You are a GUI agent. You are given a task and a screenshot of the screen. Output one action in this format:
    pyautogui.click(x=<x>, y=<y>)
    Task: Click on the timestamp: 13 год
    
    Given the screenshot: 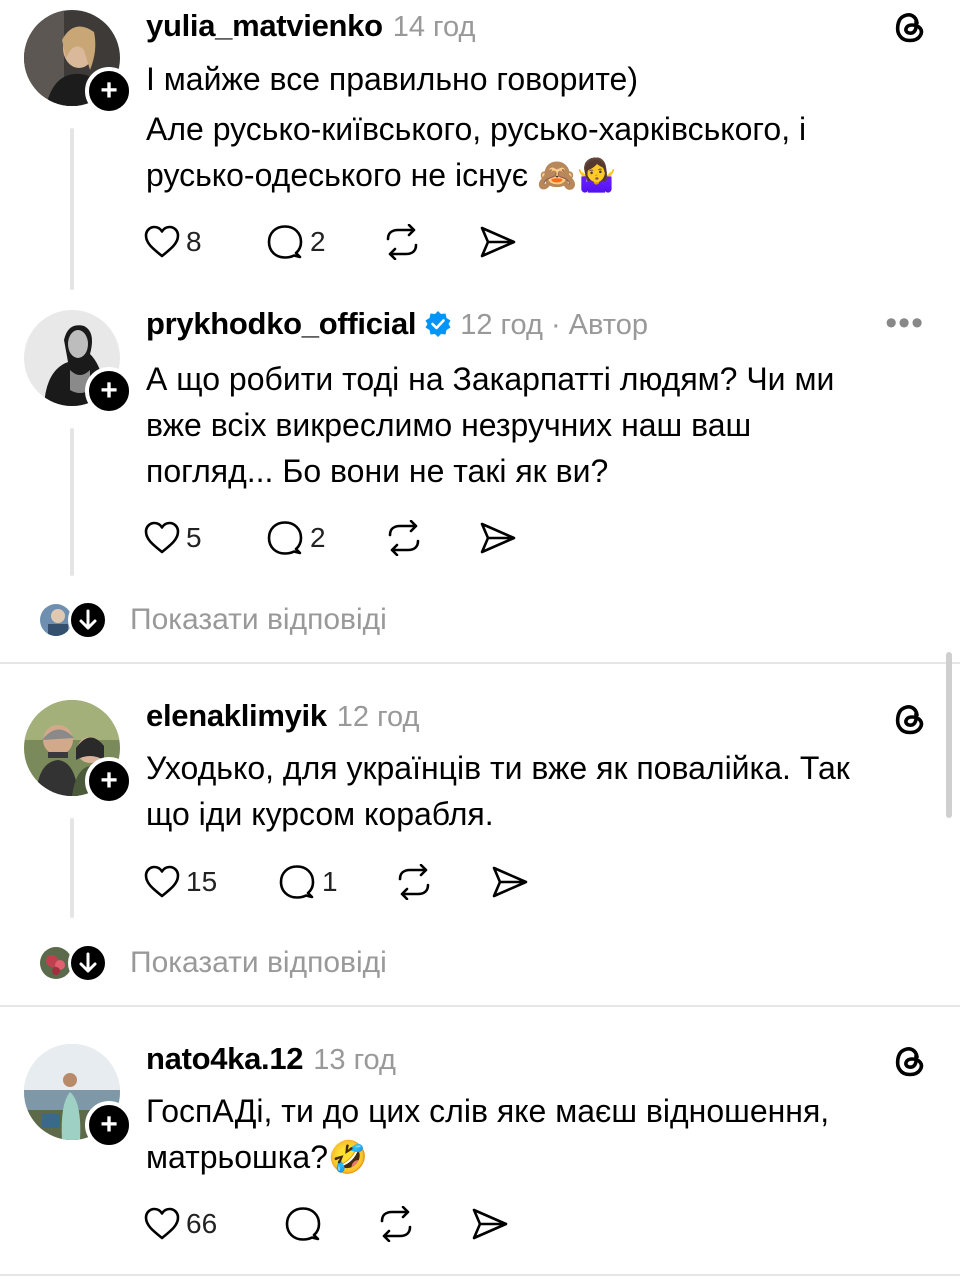 What is the action you would take?
    pyautogui.click(x=354, y=1060)
    